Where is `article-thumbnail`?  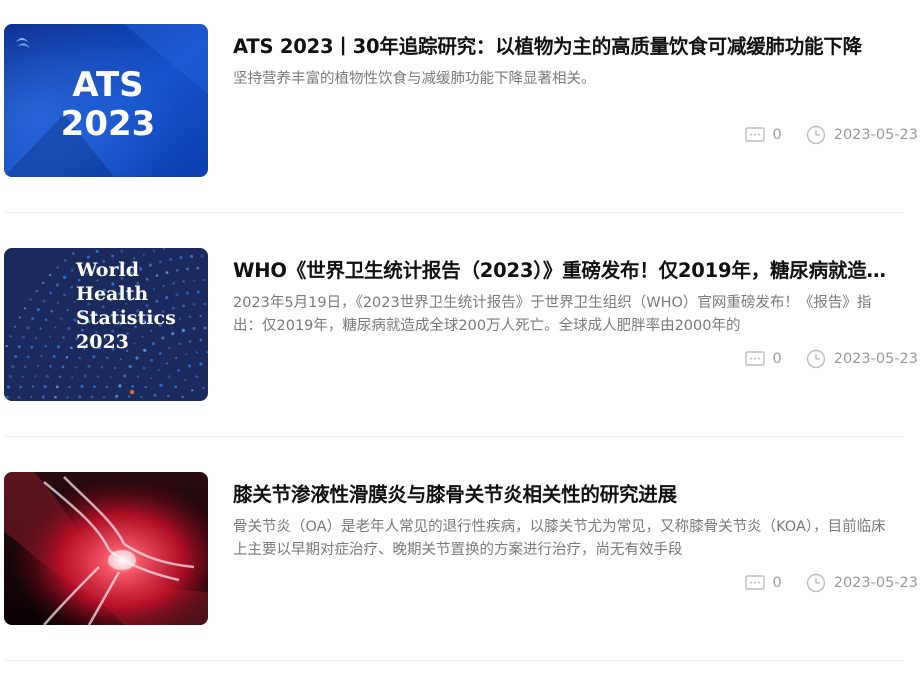 article-thumbnail is located at coordinates (106, 548).